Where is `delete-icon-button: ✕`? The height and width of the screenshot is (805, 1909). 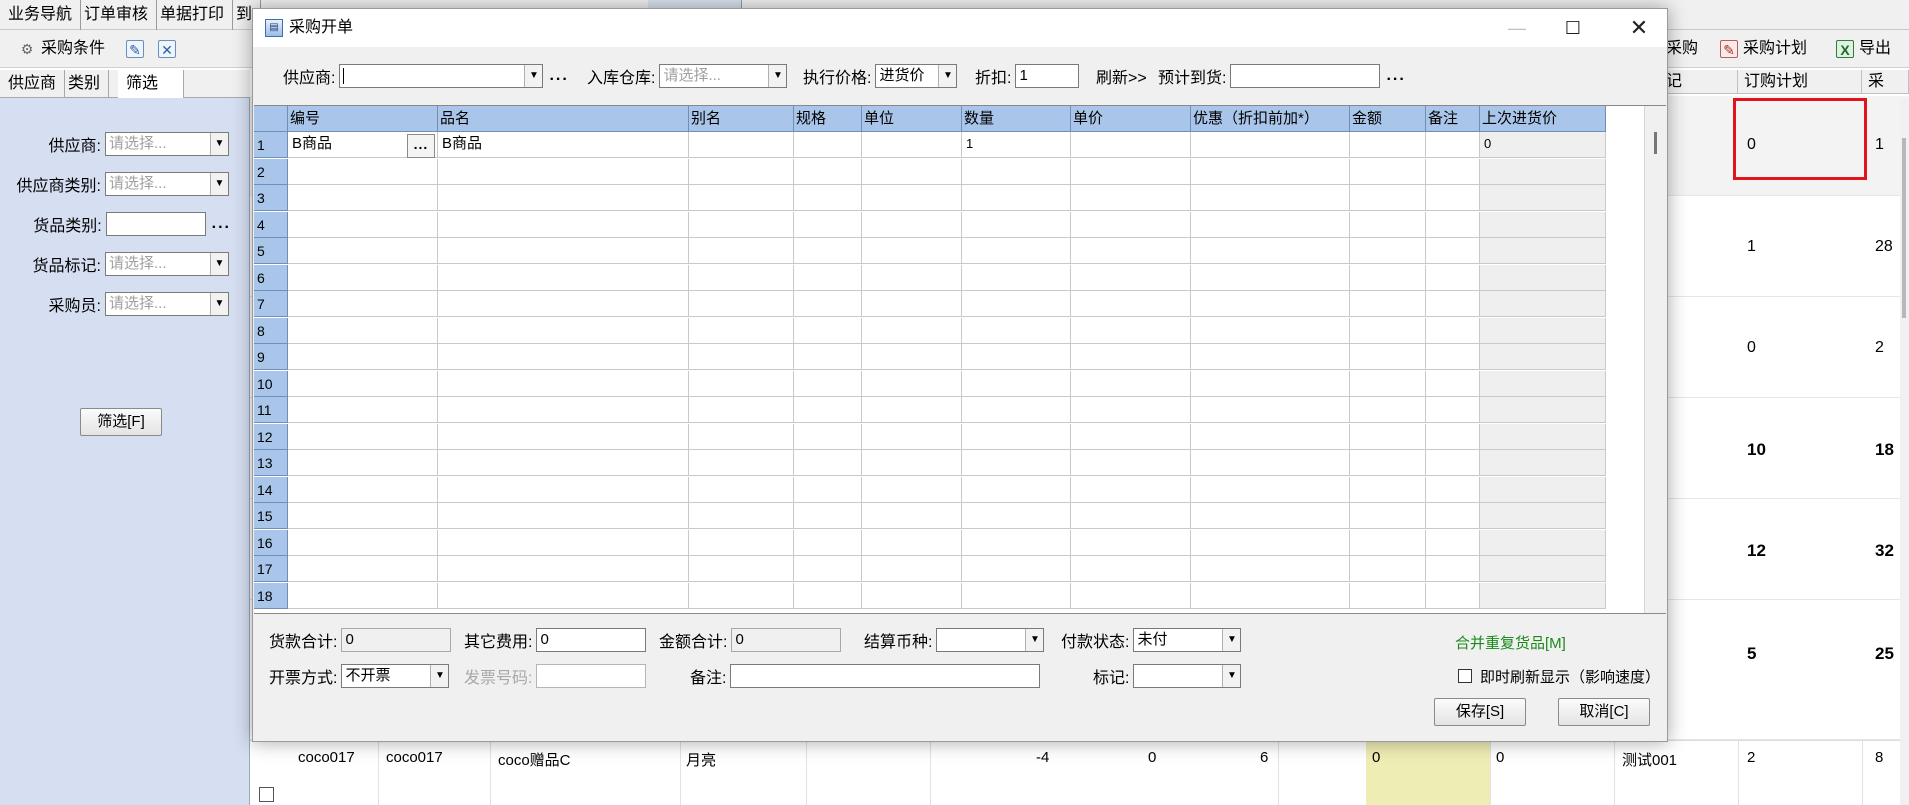
delete-icon-button: ✕ is located at coordinates (167, 49).